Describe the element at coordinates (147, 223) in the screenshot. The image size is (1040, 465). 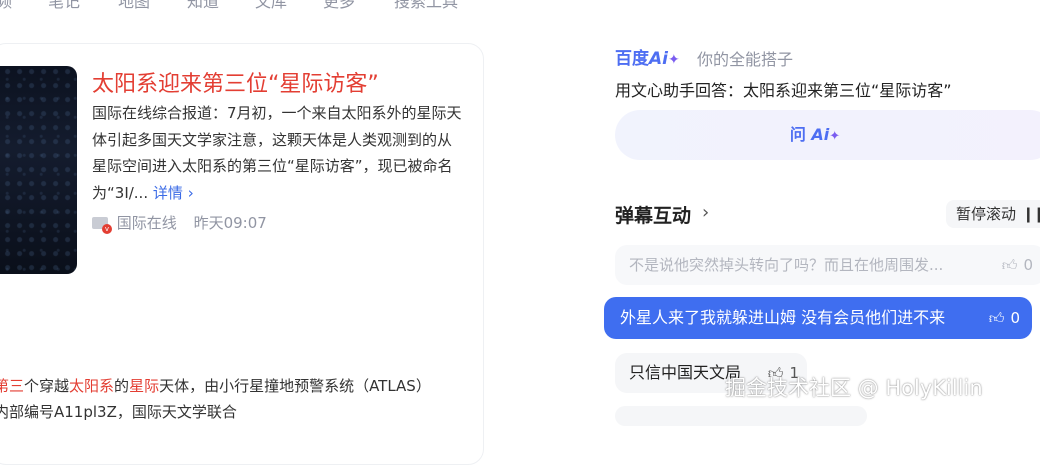
I see `news-source: 国际在线` at that location.